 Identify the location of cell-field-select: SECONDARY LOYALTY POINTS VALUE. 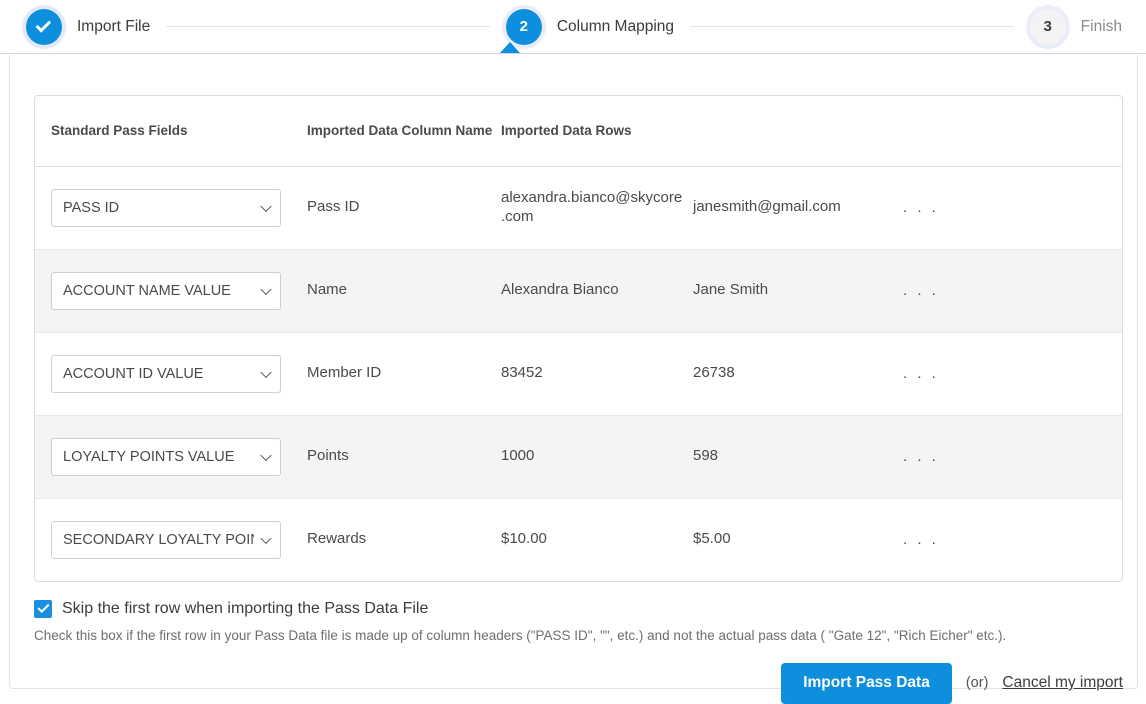
(171, 539).